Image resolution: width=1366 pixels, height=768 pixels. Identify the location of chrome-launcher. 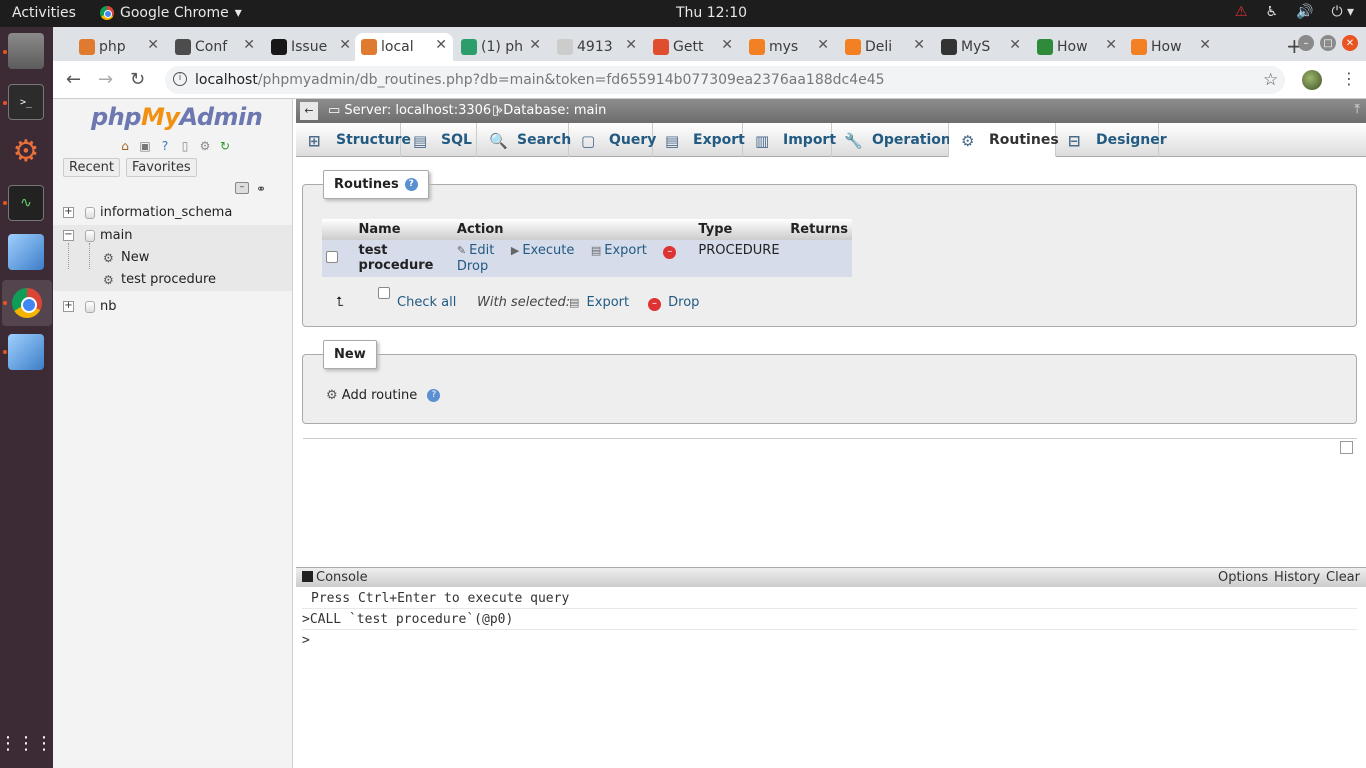
(27, 303).